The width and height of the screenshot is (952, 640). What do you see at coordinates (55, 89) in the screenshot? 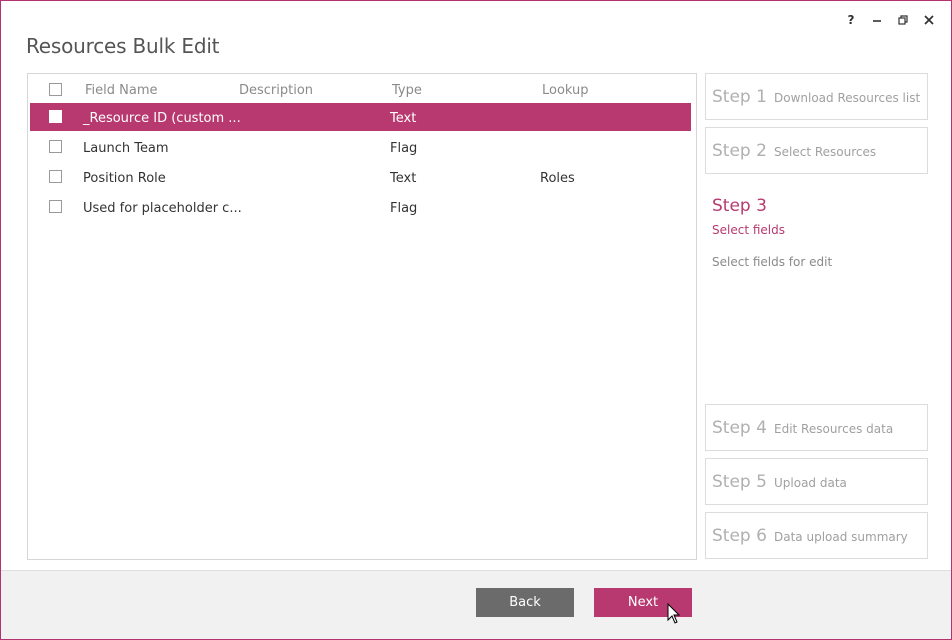
I see `select-all-checkbox` at bounding box center [55, 89].